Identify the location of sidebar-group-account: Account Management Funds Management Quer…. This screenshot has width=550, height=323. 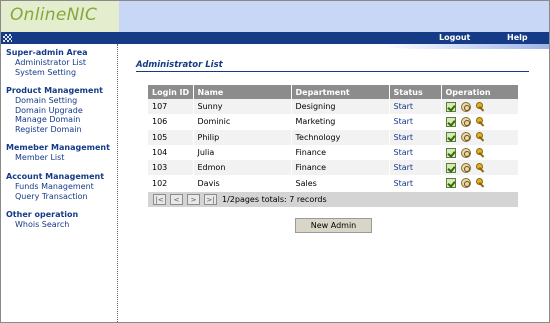
(55, 186).